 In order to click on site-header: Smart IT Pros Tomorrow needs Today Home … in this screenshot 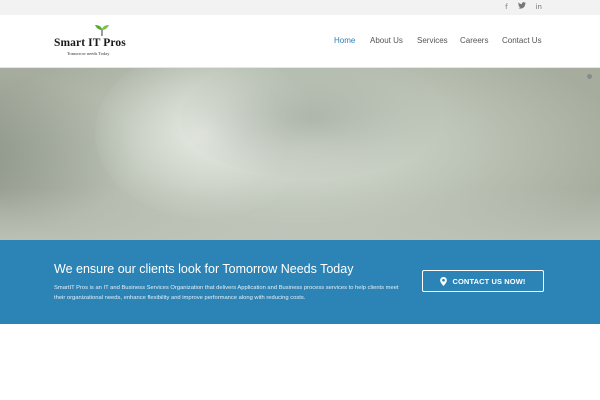, I will do `click(300, 41)`.